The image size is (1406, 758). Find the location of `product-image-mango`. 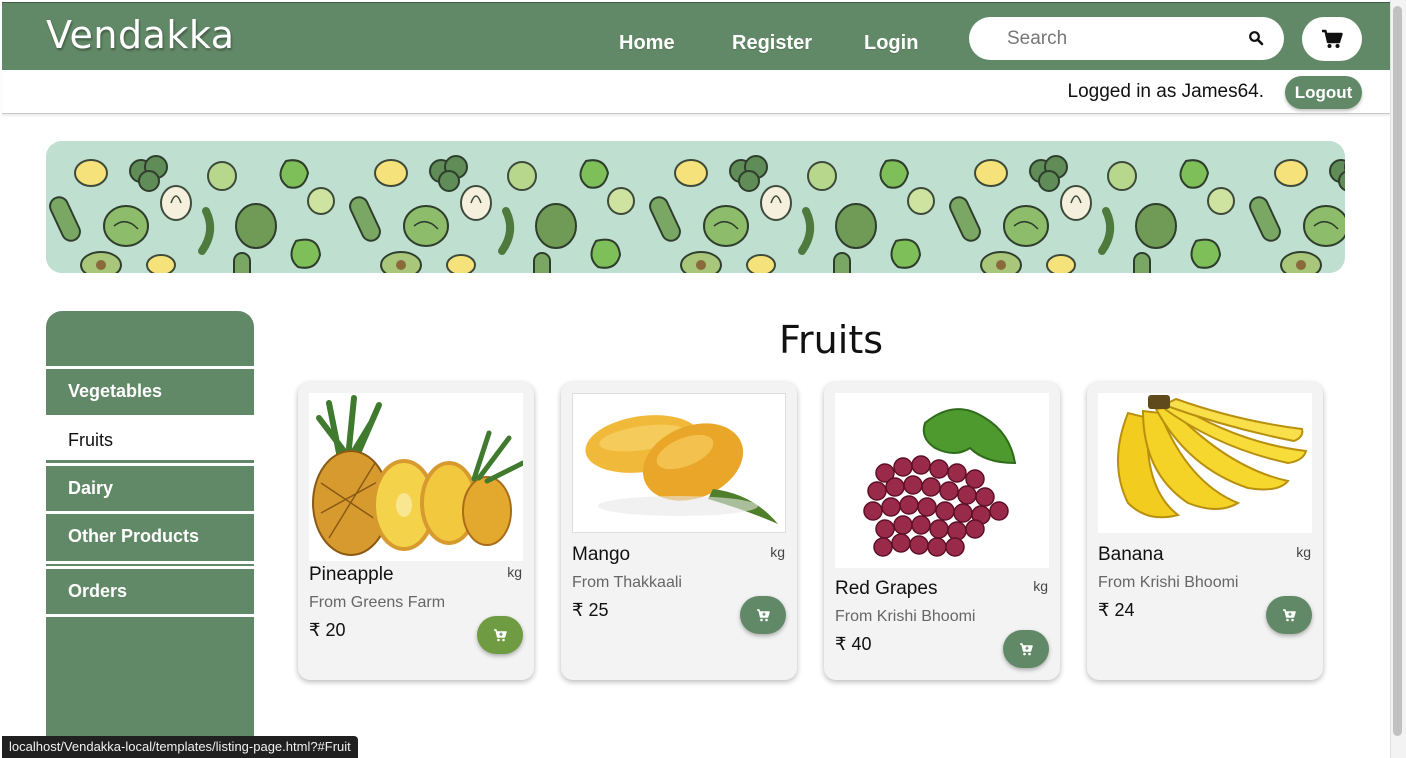

product-image-mango is located at coordinates (679, 463).